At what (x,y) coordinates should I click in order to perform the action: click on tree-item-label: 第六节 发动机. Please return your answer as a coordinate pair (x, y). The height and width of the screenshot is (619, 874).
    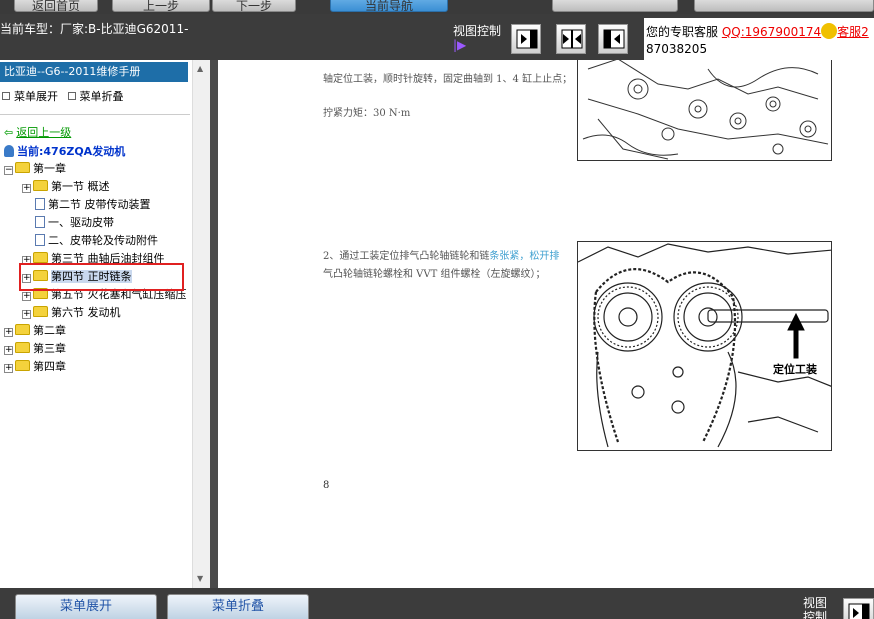
    Looking at the image, I should click on (86, 312).